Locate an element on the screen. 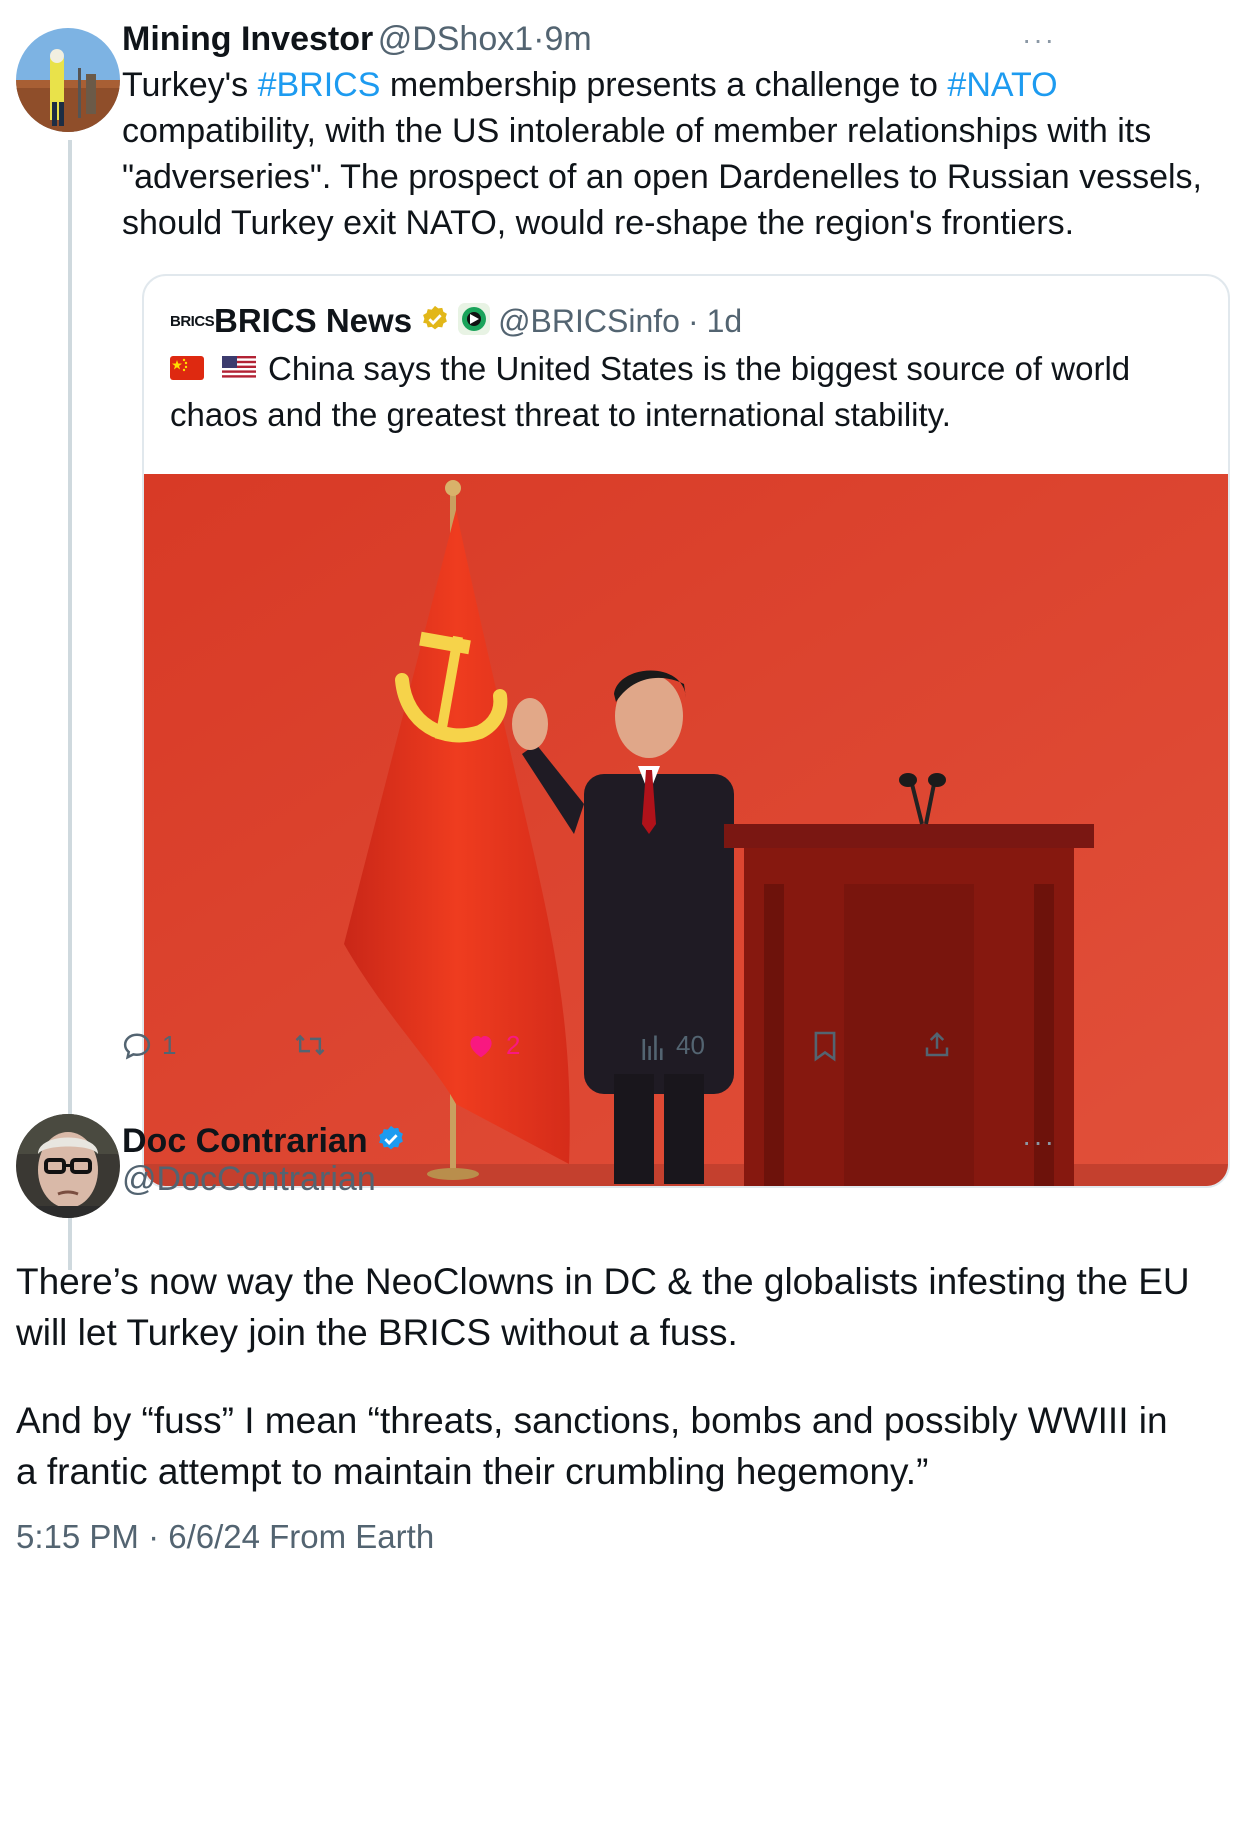 Image resolution: width=1249 pixels, height=1839 pixels. post2-more-icon: ··· is located at coordinates (1039, 1142).